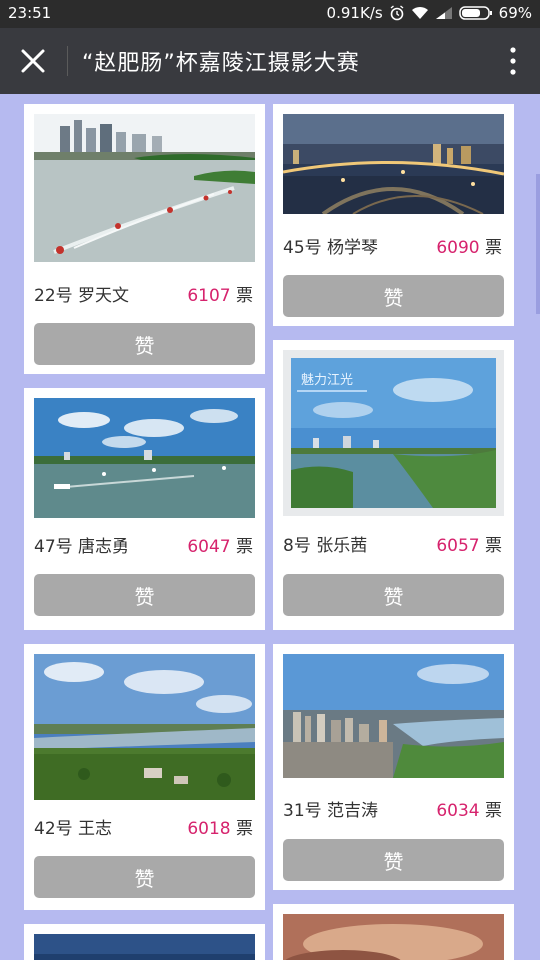  I want to click on entry-card: 22号 罗天文 6107 票 赞, so click(144, 239).